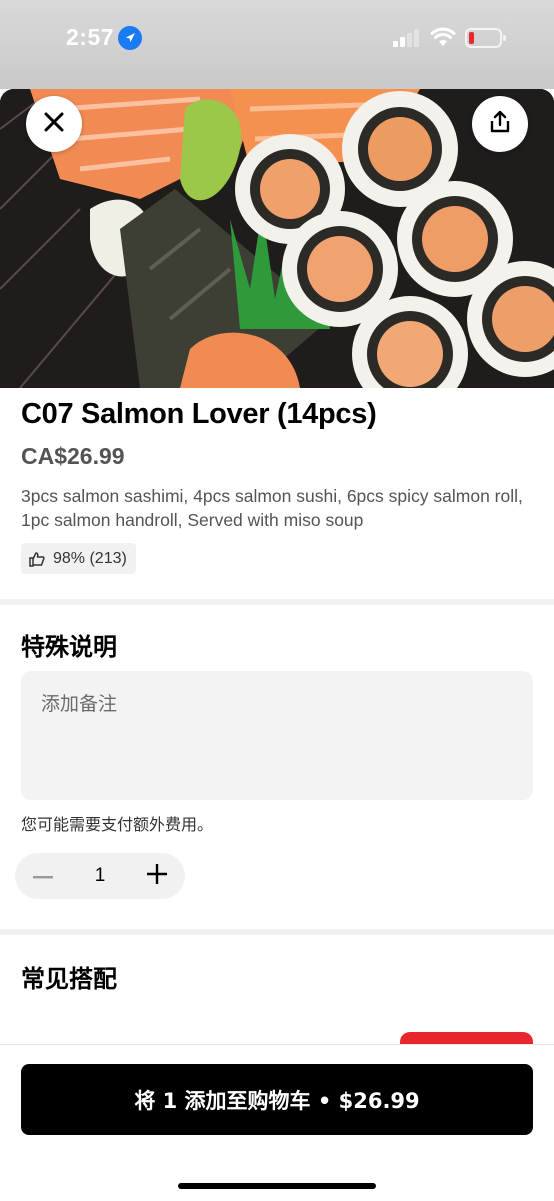  Describe the element at coordinates (37, 559) in the screenshot. I see `thumbs-up-icon` at that location.